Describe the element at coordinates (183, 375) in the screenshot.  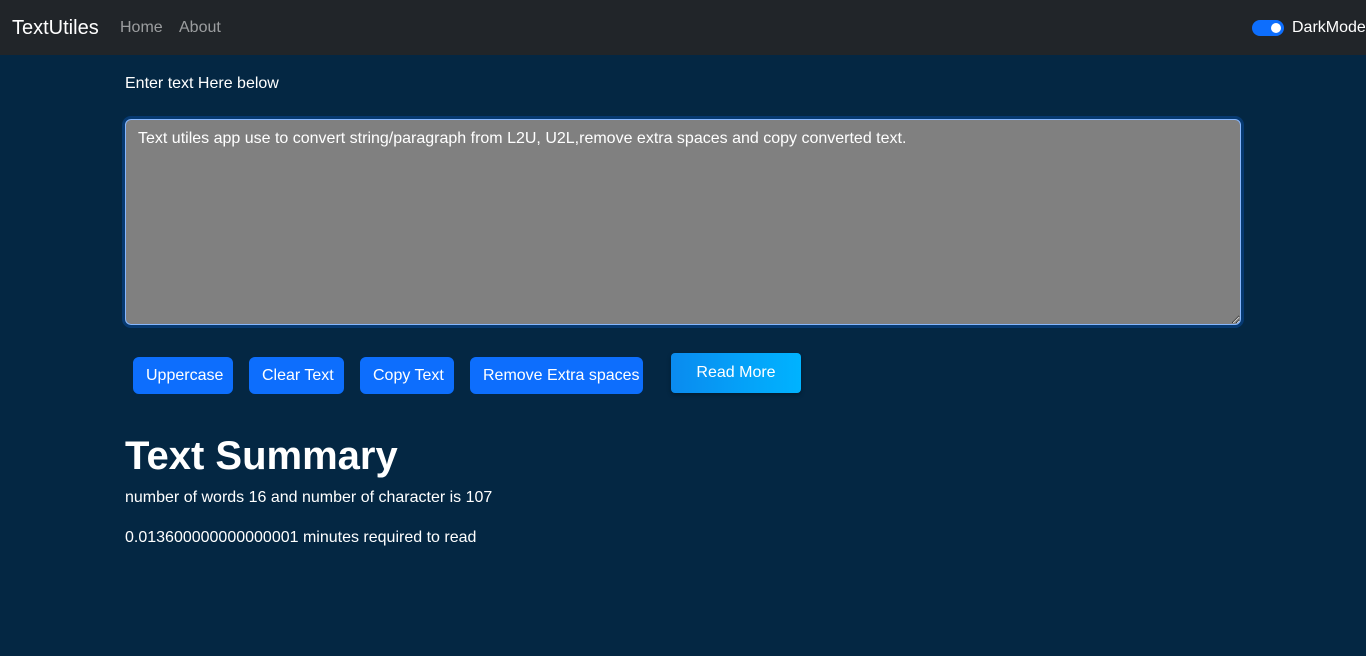
I see `uppercase-button: Uppercase` at that location.